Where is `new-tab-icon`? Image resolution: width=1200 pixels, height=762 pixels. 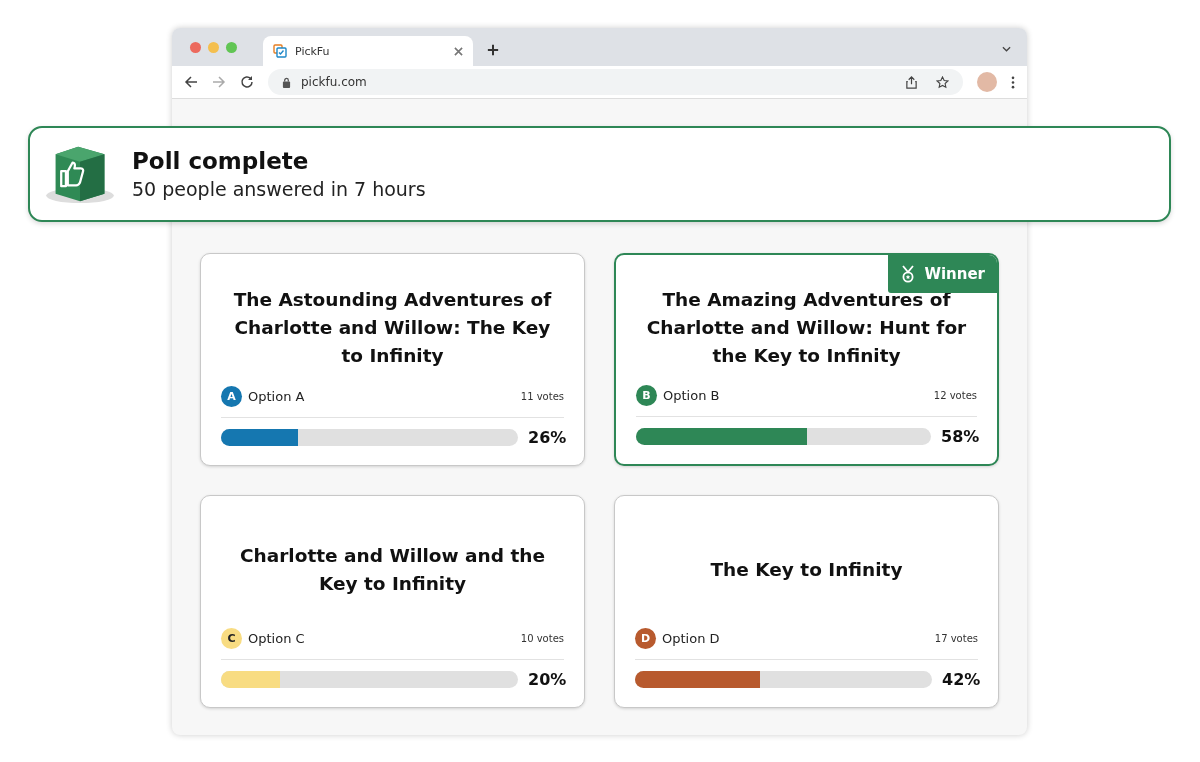 new-tab-icon is located at coordinates (493, 50).